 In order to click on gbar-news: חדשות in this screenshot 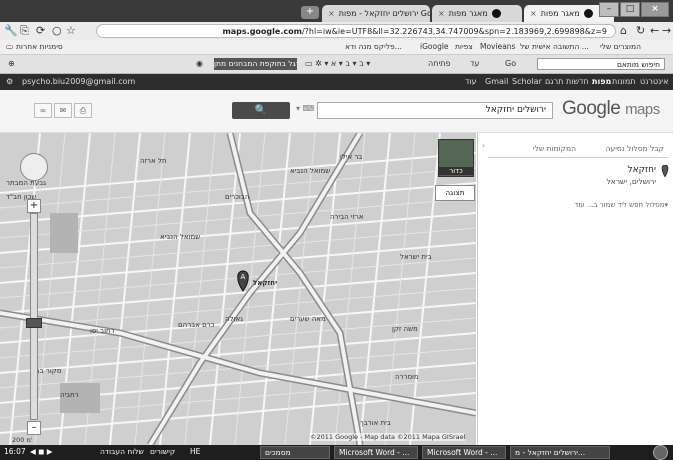, I will do `click(577, 81)`.